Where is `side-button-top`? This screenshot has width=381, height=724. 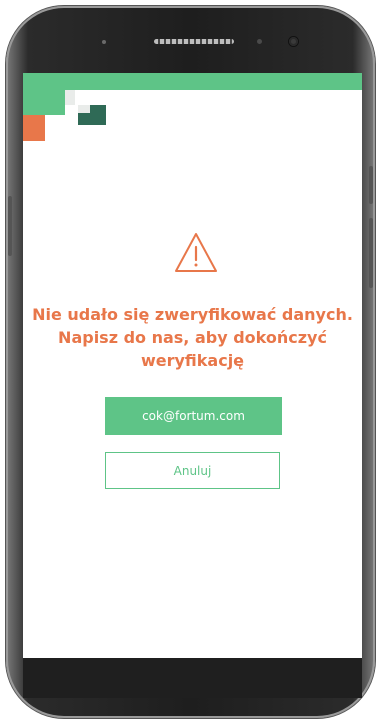
side-button-top is located at coordinates (371, 185).